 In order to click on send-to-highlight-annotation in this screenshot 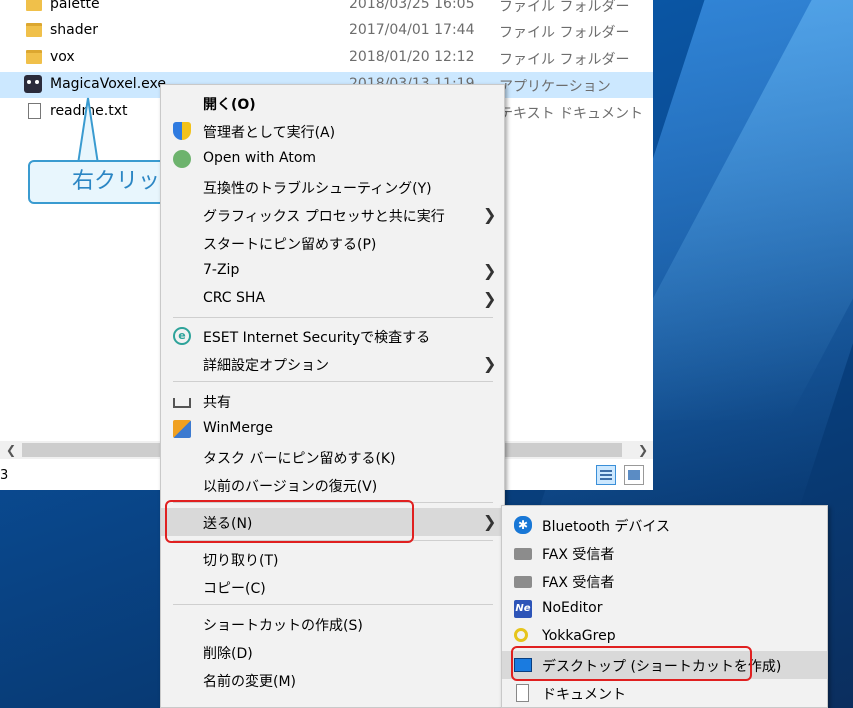, I will do `click(289, 521)`.